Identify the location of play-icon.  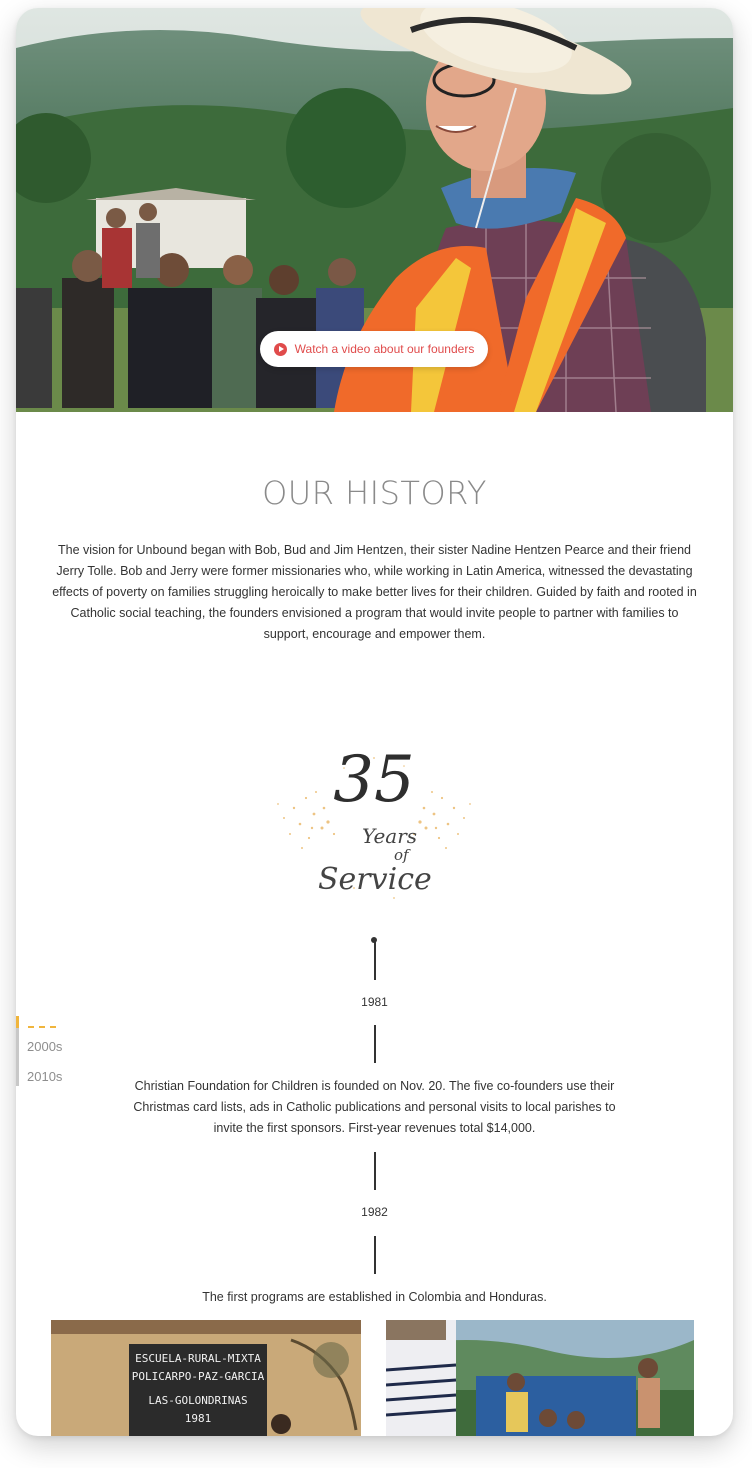
(280, 349).